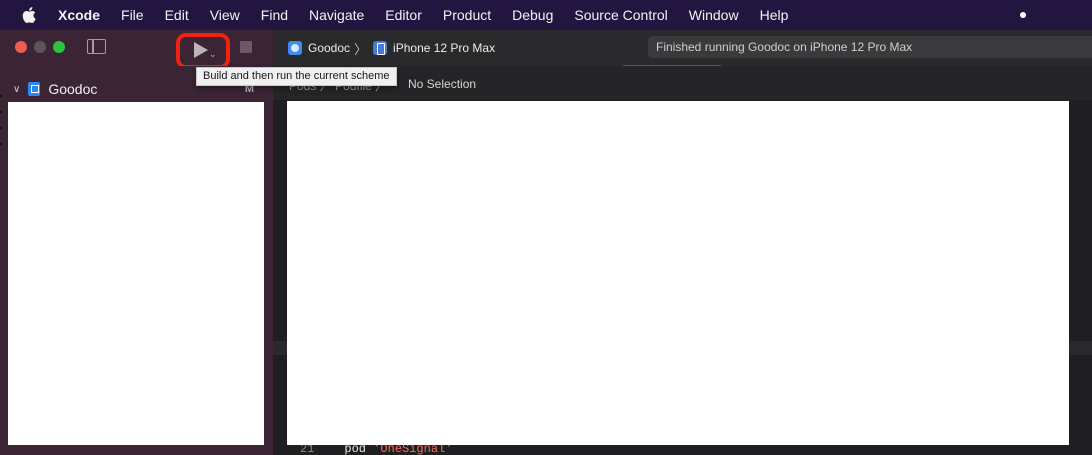 The height and width of the screenshot is (455, 1092). Describe the element at coordinates (620, 15) in the screenshot. I see `menu-source-control: Source Control` at that location.